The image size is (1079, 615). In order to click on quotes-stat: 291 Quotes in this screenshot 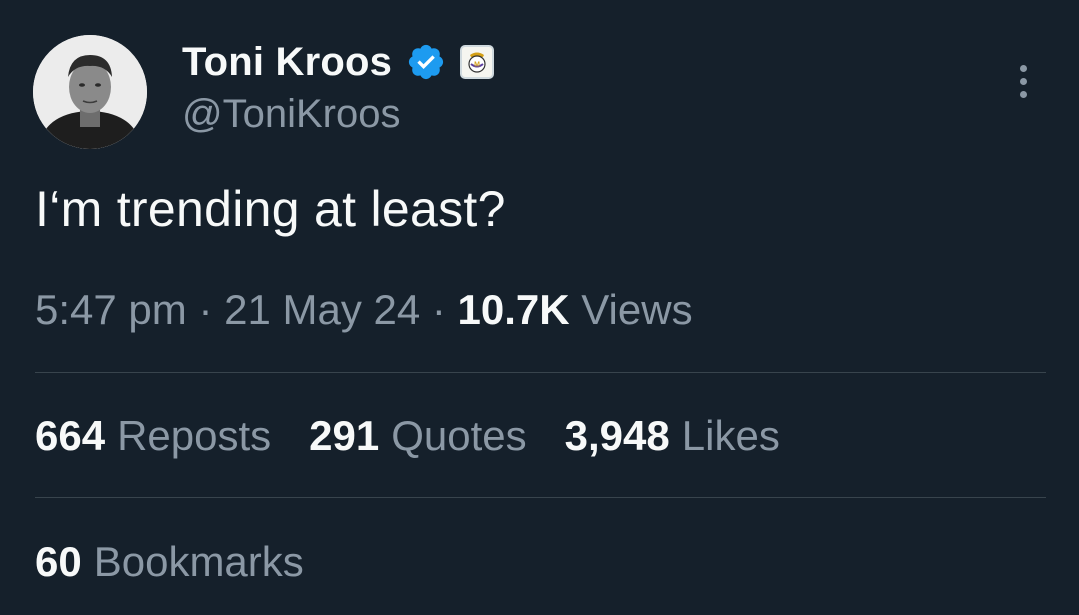, I will do `click(418, 436)`.